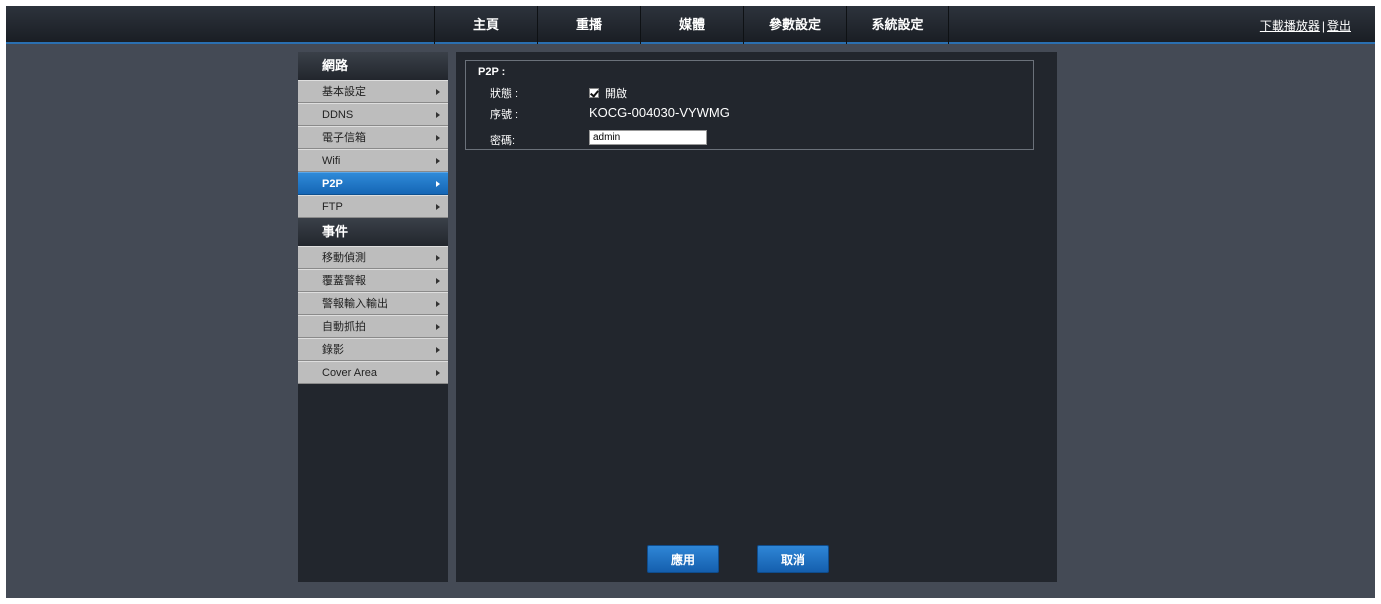  What do you see at coordinates (344, 92) in the screenshot?
I see `sidebar-item-label: 基本設定` at bounding box center [344, 92].